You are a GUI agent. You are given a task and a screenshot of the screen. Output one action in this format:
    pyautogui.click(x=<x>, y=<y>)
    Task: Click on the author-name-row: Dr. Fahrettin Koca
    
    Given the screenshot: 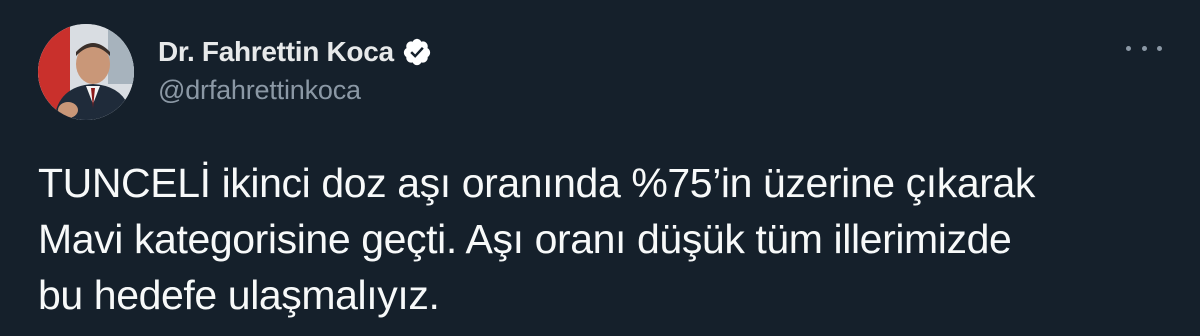 What is the action you would take?
    pyautogui.click(x=295, y=52)
    